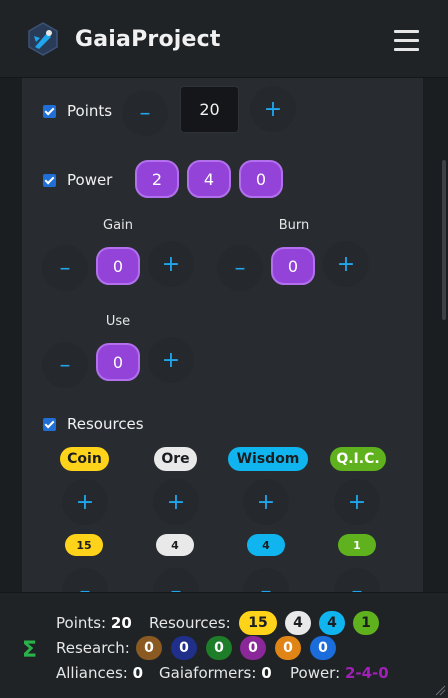 This screenshot has height=698, width=448. What do you see at coordinates (261, 179) in the screenshot?
I see `power-bowl-3: 0` at bounding box center [261, 179].